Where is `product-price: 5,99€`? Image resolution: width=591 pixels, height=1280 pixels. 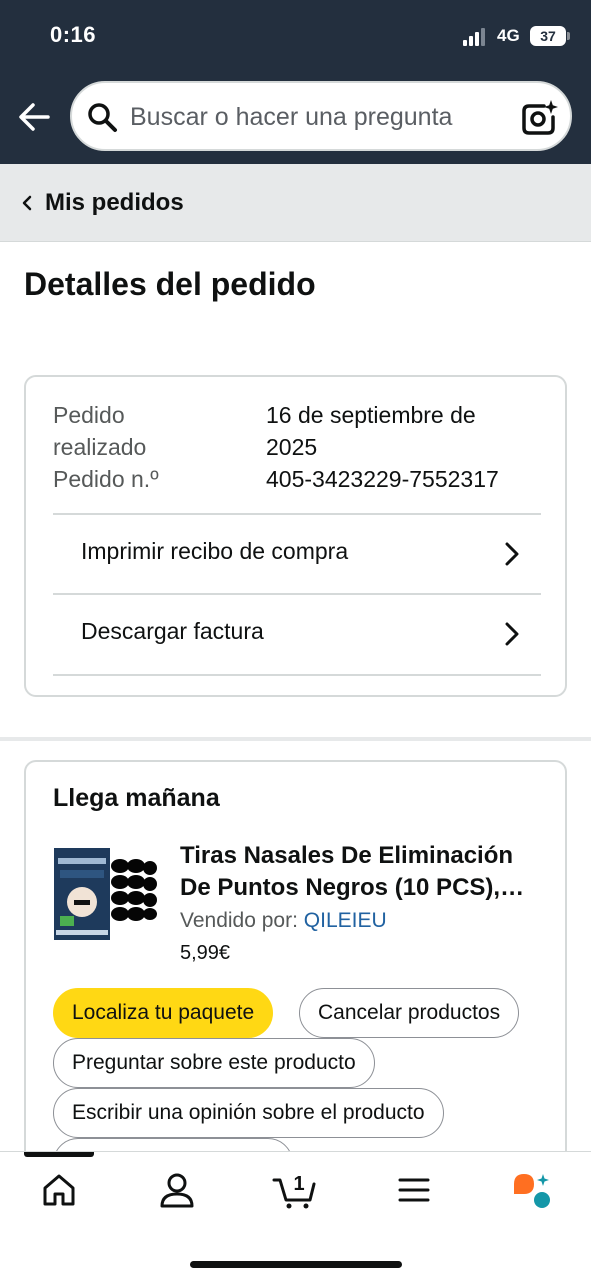
product-price: 5,99€ is located at coordinates (205, 953).